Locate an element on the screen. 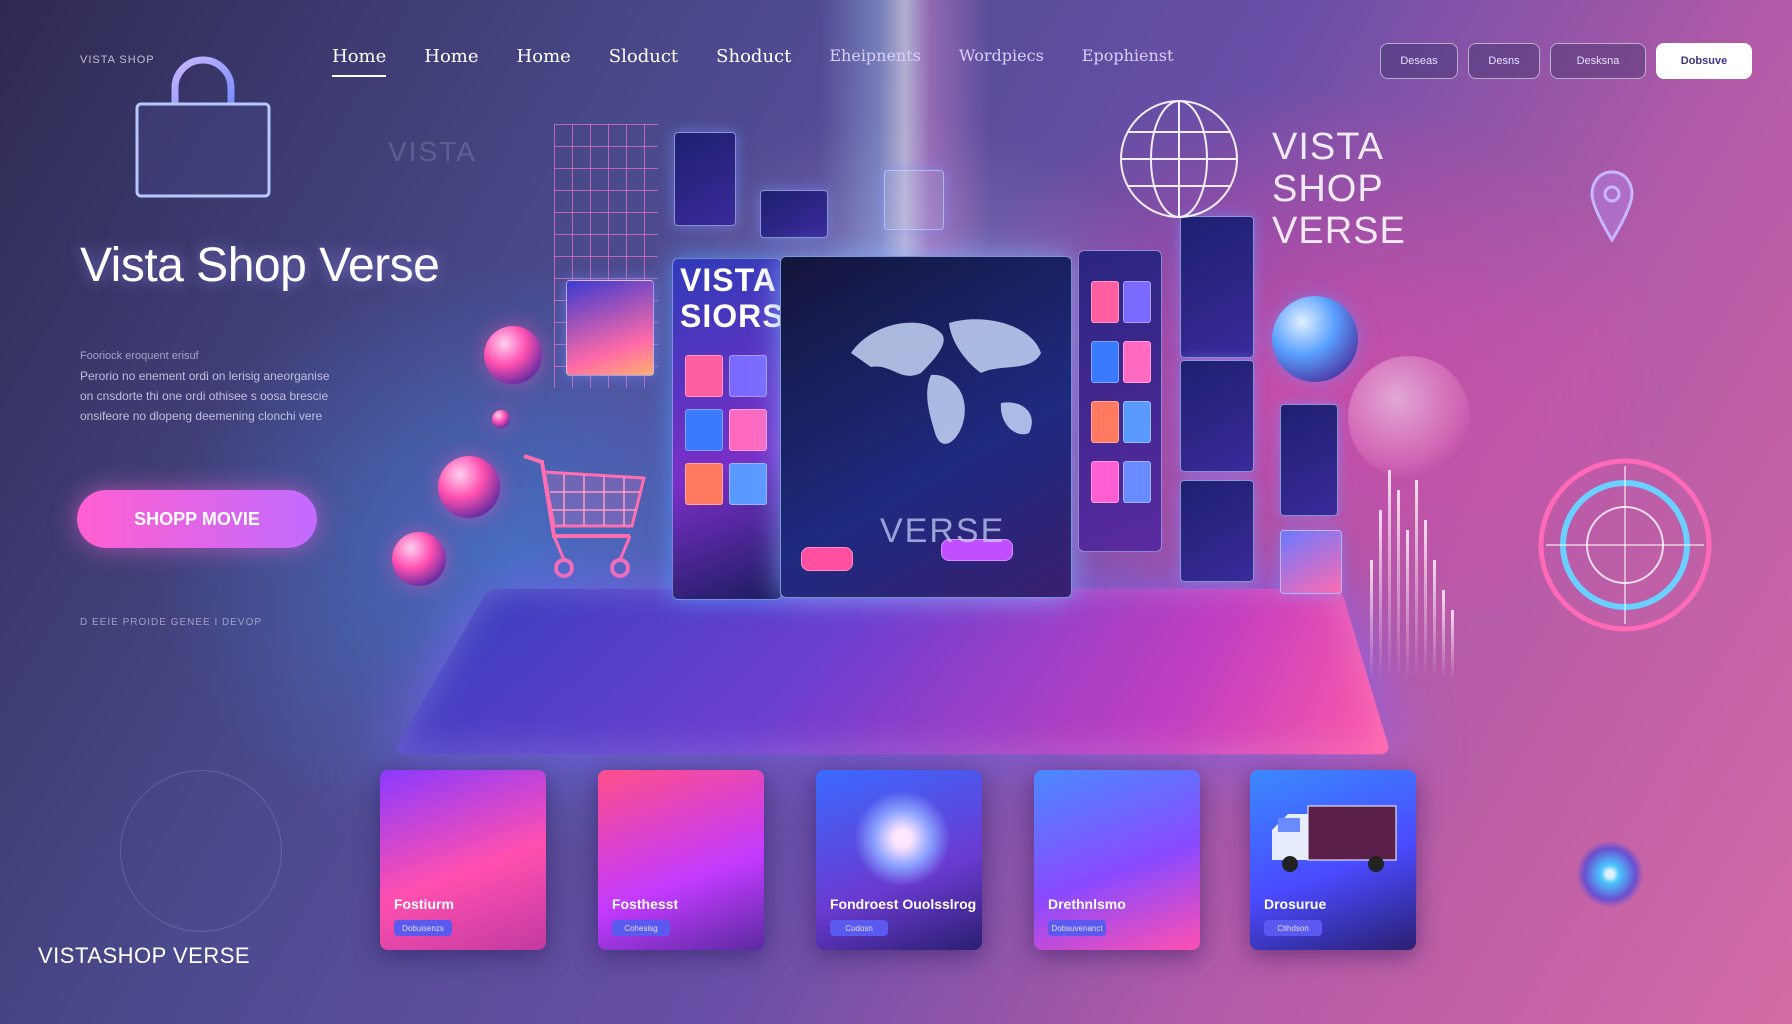 This screenshot has height=1024, width=1792. category-chip: Cohesisg is located at coordinates (641, 928).